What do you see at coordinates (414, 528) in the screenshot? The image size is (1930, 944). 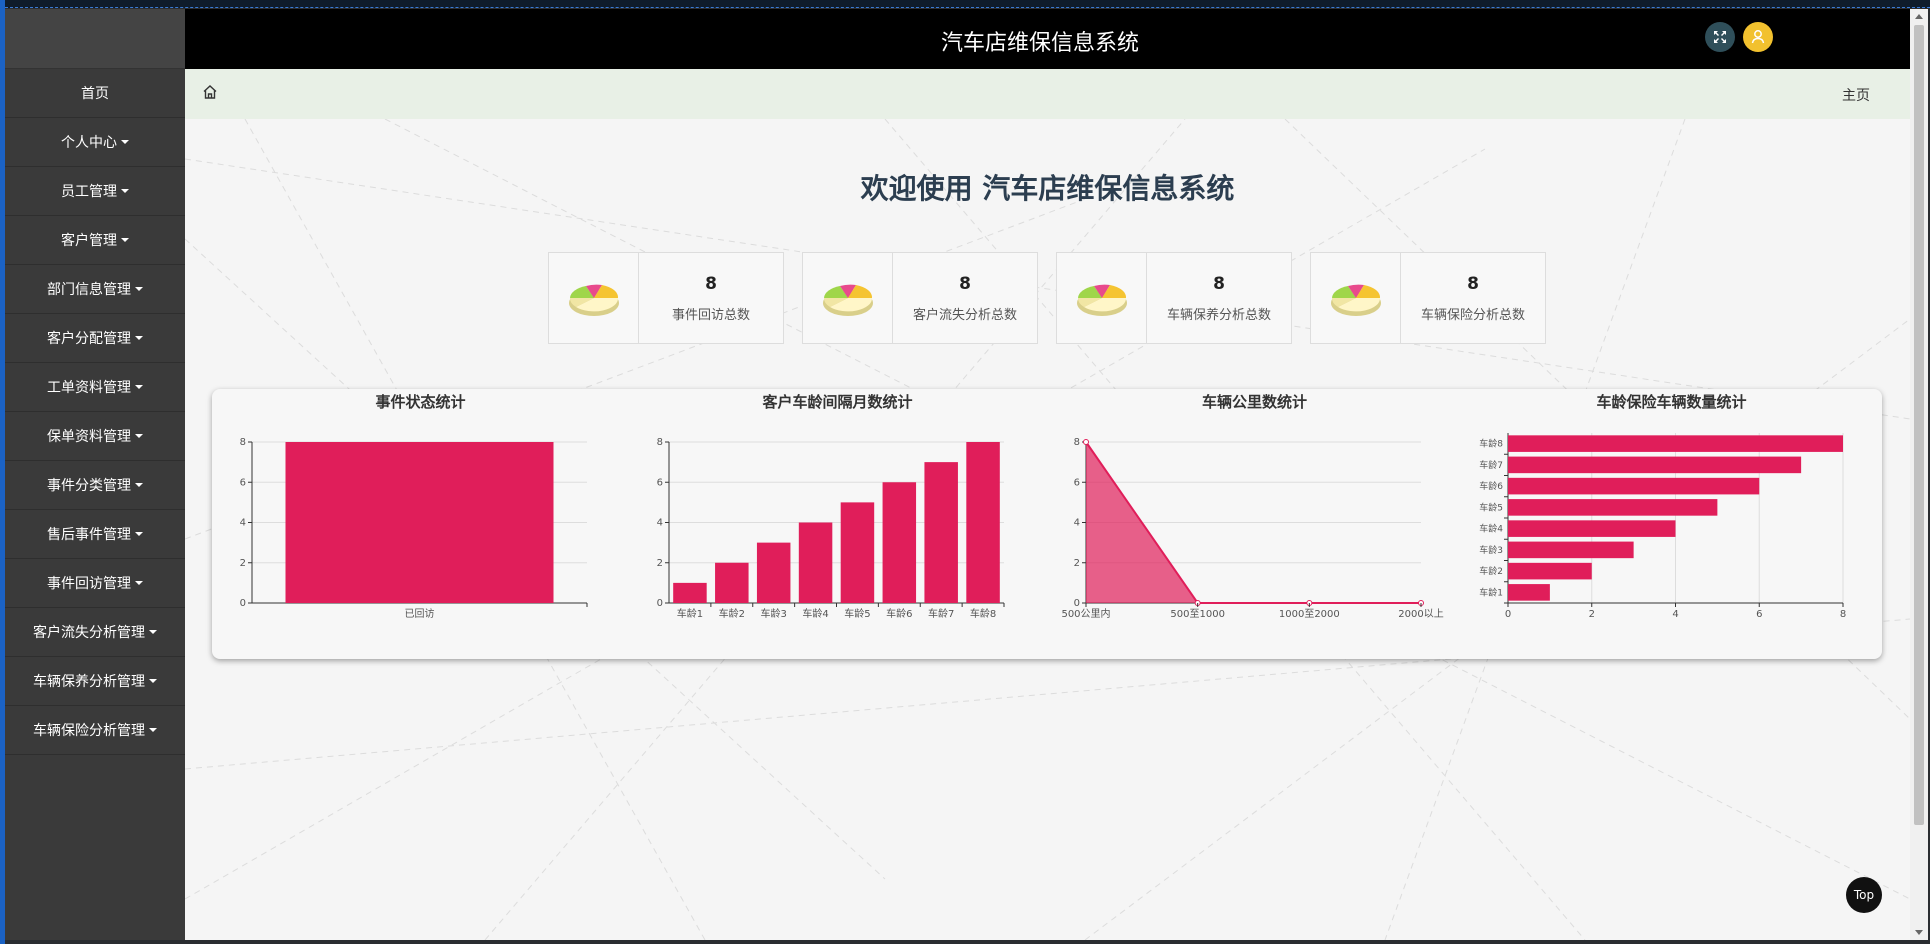 I see `chart-event-status-svg: 0 2 4 6 8 已回访` at bounding box center [414, 528].